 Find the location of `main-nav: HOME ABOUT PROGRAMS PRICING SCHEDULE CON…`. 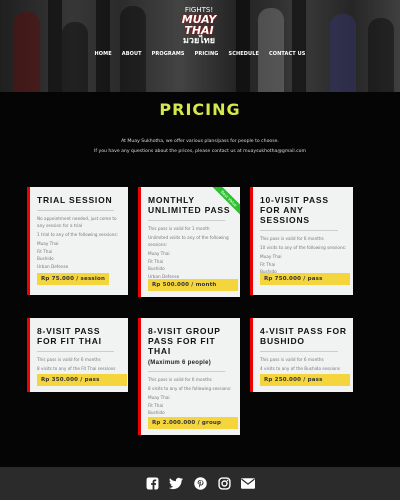

main-nav: HOME ABOUT PROGRAMS PRICING SCHEDULE CON… is located at coordinates (200, 54).